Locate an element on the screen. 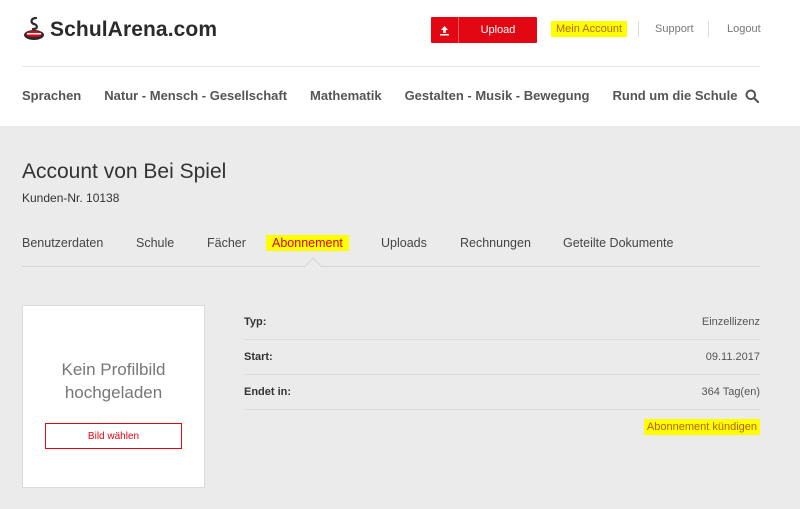 This screenshot has height=509, width=800. upload-button: Upload is located at coordinates (484, 30).